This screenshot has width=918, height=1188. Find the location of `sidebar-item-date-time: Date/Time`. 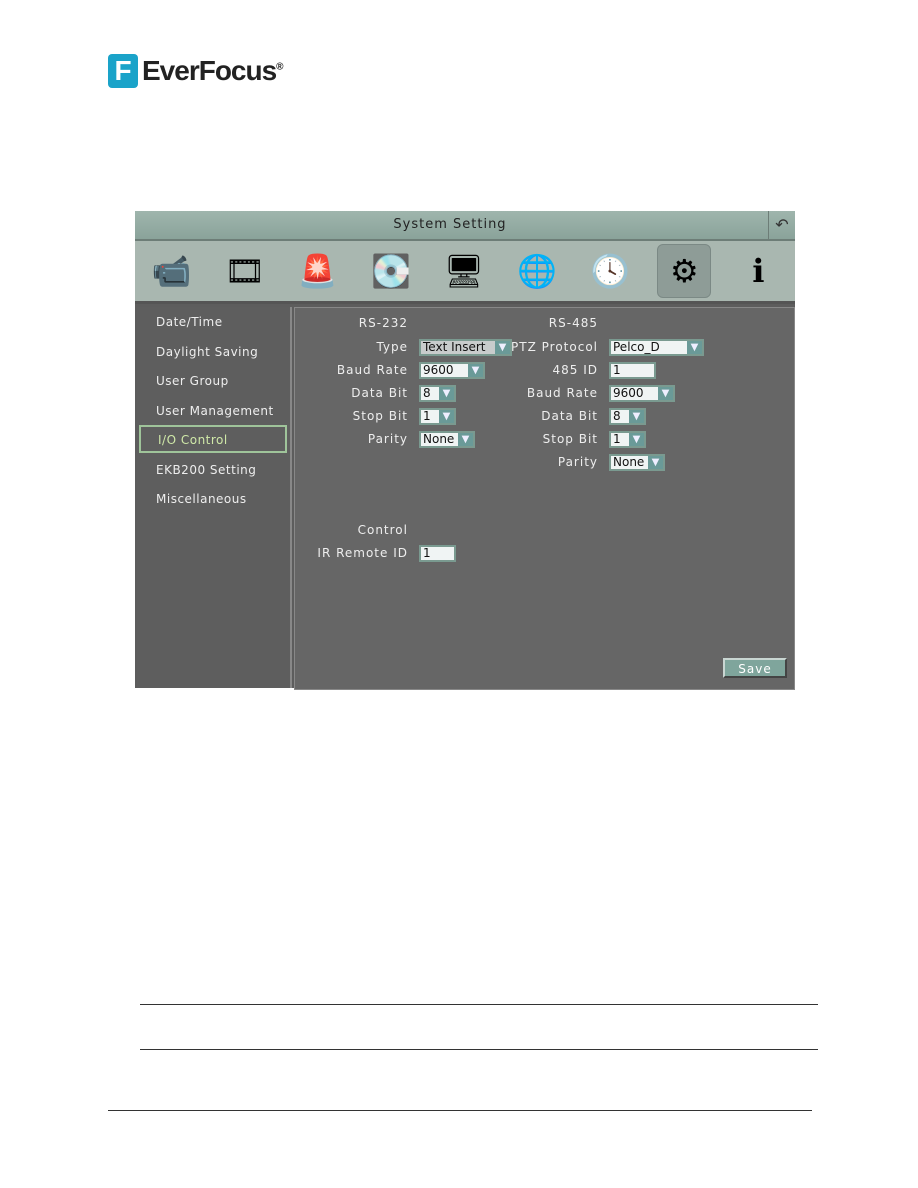

sidebar-item-date-time: Date/Time is located at coordinates (213, 322).